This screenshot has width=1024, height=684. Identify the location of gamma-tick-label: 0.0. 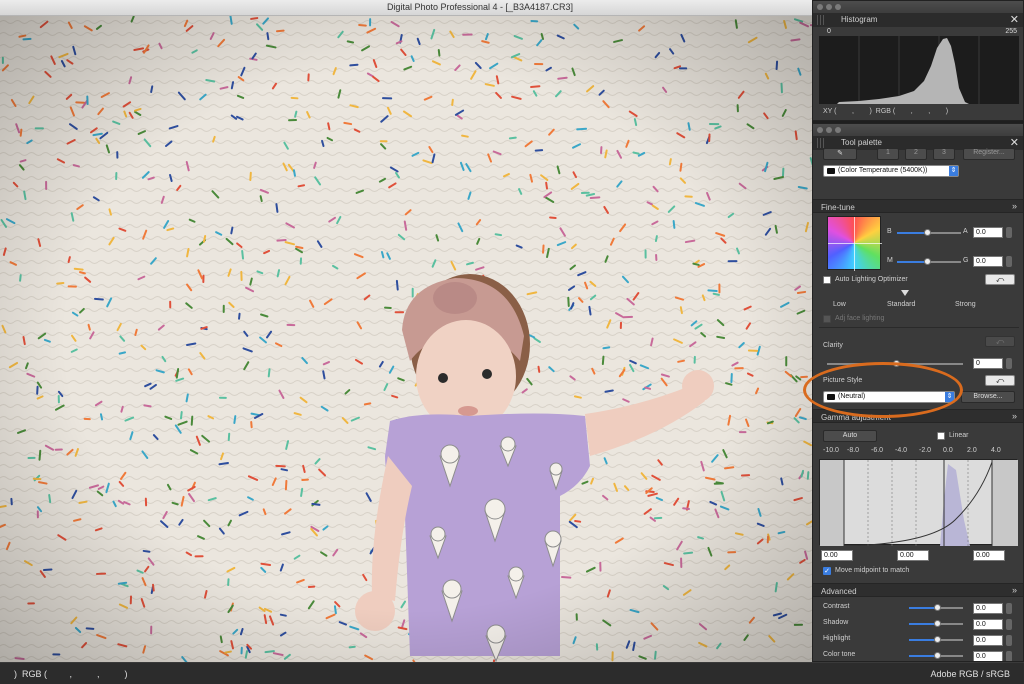
(948, 450).